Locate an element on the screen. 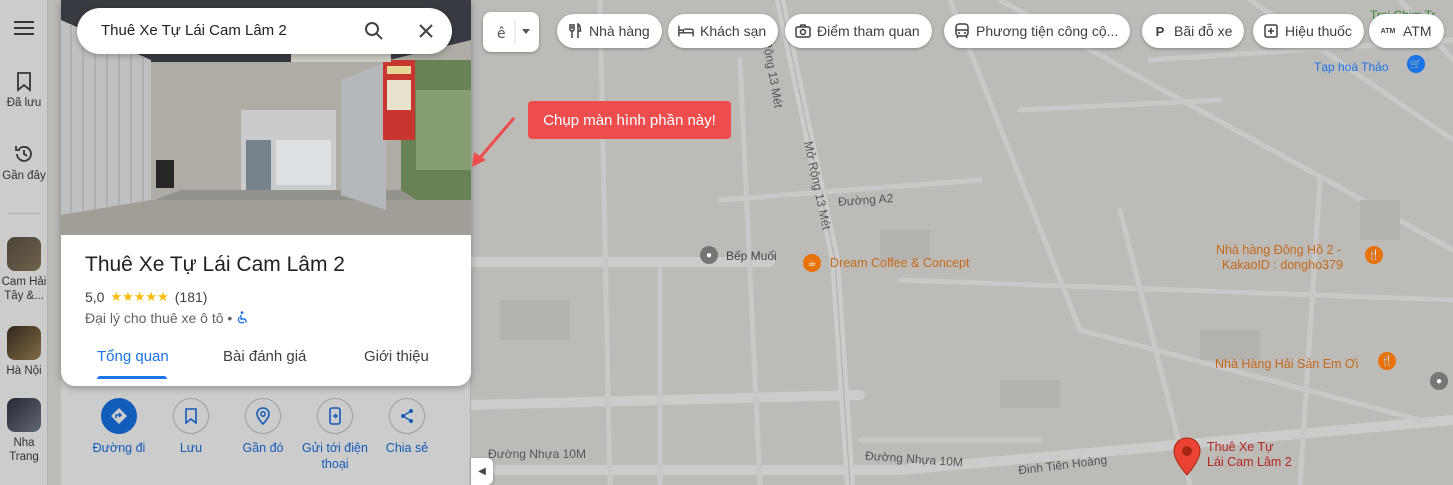 This screenshot has width=1453, height=485. callout-annotation: Chụp màn hình phần này! is located at coordinates (629, 120).